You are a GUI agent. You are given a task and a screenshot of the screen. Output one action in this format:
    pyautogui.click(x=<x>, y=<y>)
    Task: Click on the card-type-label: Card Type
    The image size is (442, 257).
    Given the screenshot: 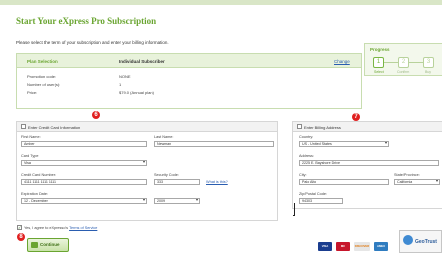 What is the action you would take?
    pyautogui.click(x=30, y=156)
    